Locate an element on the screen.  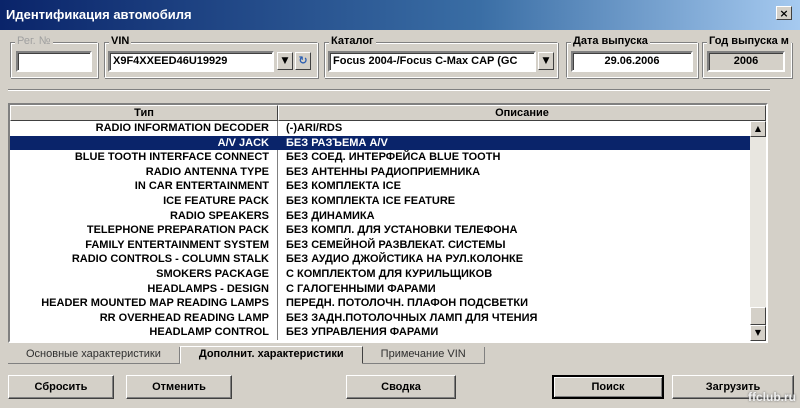
cancel-button: Отменить is located at coordinates (179, 387).